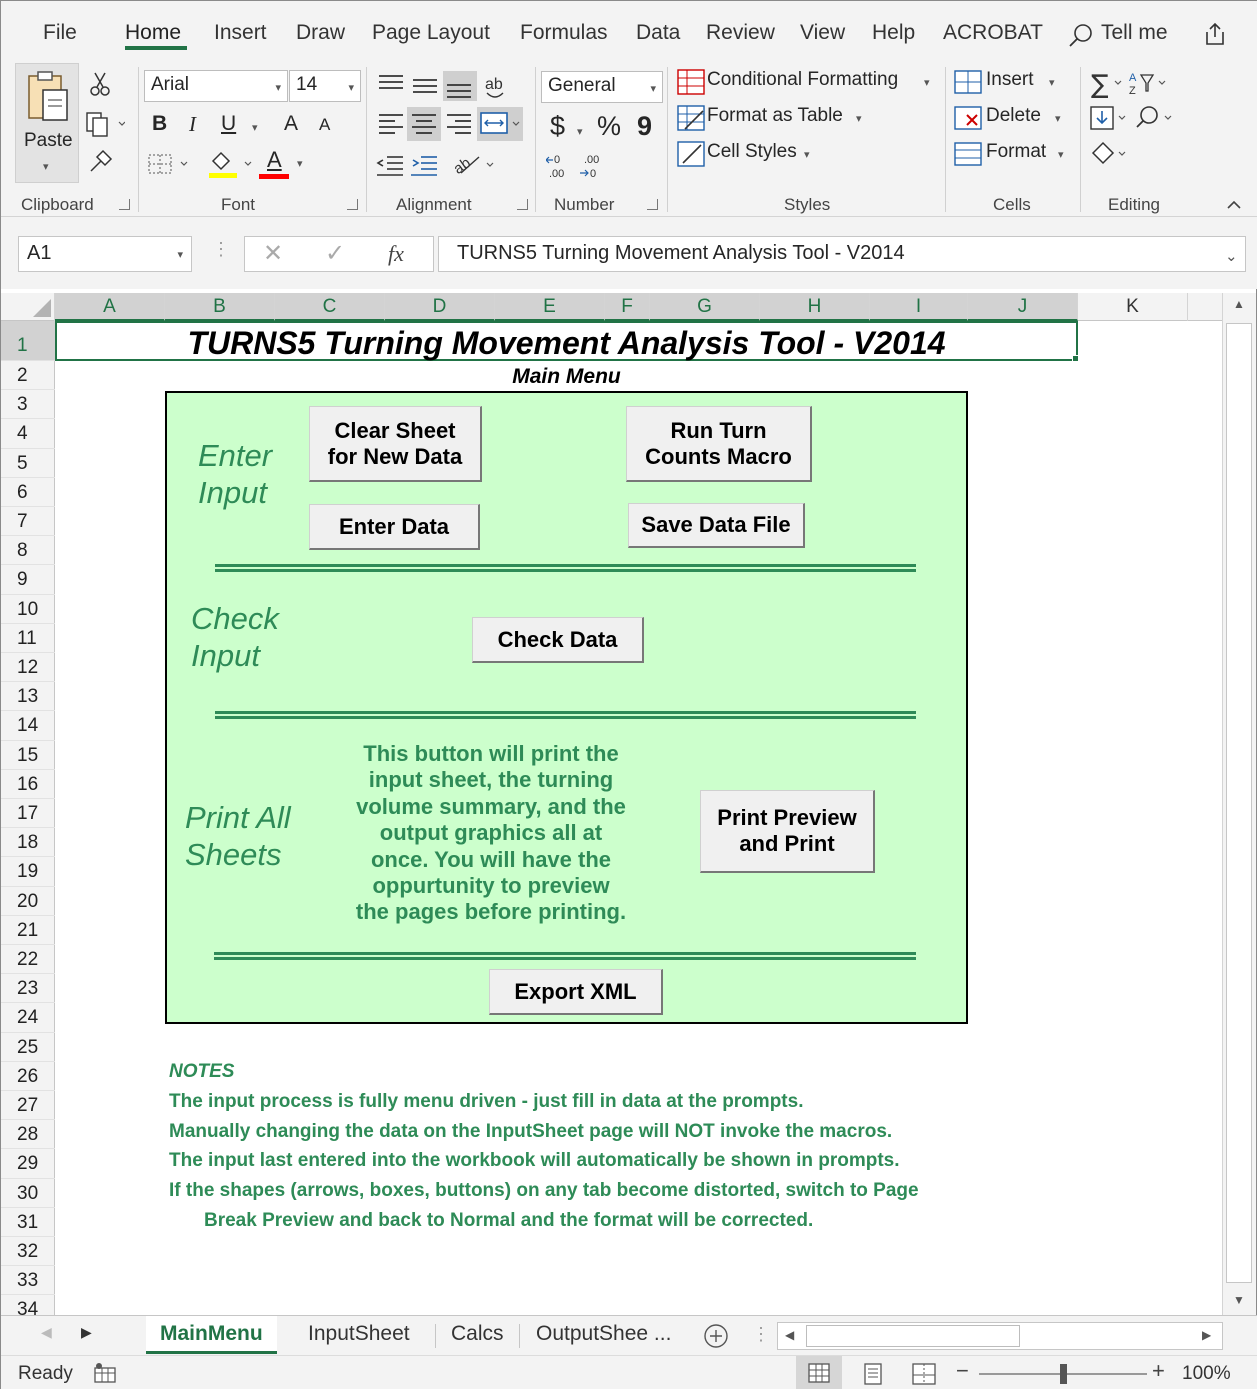 This screenshot has width=1257, height=1389. What do you see at coordinates (962, 1371) in the screenshot?
I see `zoom-out-button: −` at bounding box center [962, 1371].